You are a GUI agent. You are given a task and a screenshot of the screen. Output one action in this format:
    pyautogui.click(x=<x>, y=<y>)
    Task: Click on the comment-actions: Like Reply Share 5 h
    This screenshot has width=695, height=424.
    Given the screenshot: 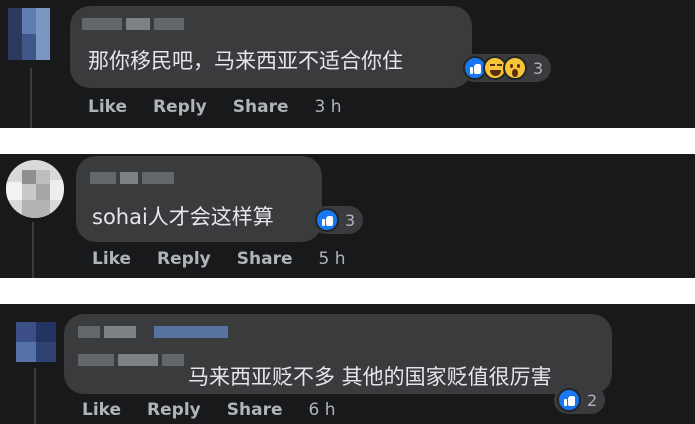 What is the action you would take?
    pyautogui.click(x=218, y=259)
    